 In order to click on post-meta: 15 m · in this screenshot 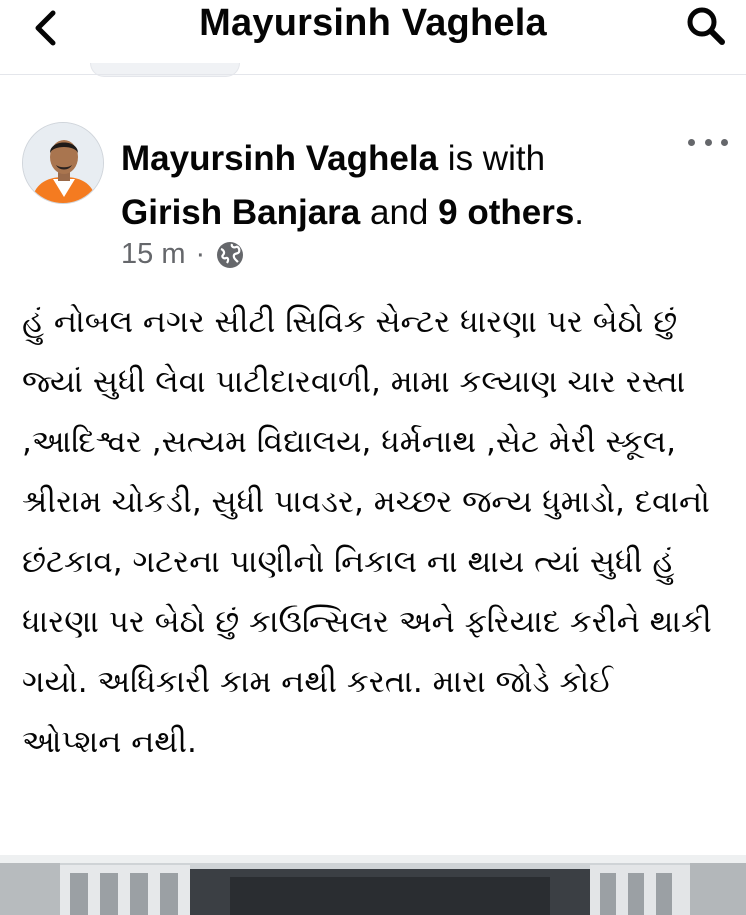, I will do `click(183, 254)`.